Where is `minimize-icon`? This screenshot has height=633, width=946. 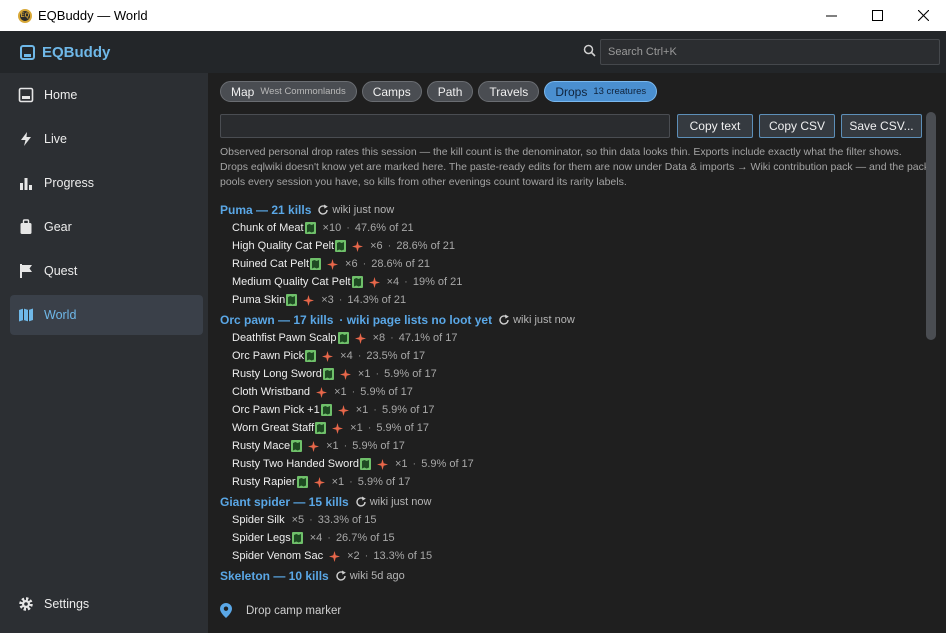
minimize-icon is located at coordinates (831, 16).